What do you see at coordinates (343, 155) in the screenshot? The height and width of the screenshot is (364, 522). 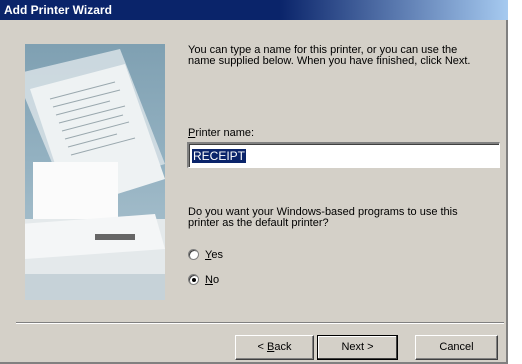 I see `printer-name-input: RECEIPT` at bounding box center [343, 155].